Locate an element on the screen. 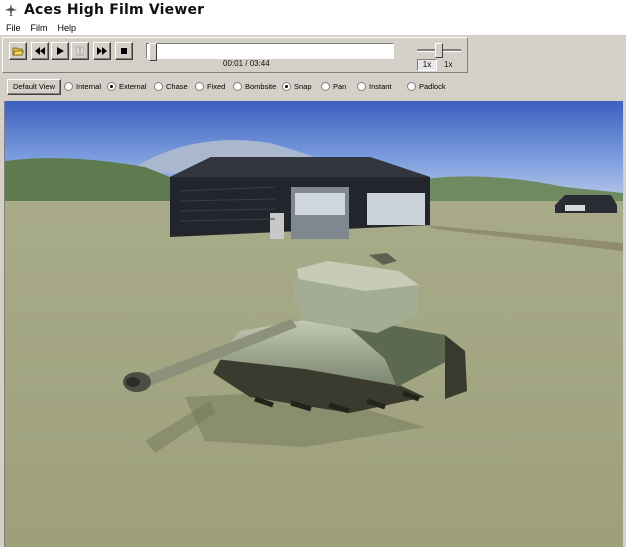  play-icon is located at coordinates (60, 51).